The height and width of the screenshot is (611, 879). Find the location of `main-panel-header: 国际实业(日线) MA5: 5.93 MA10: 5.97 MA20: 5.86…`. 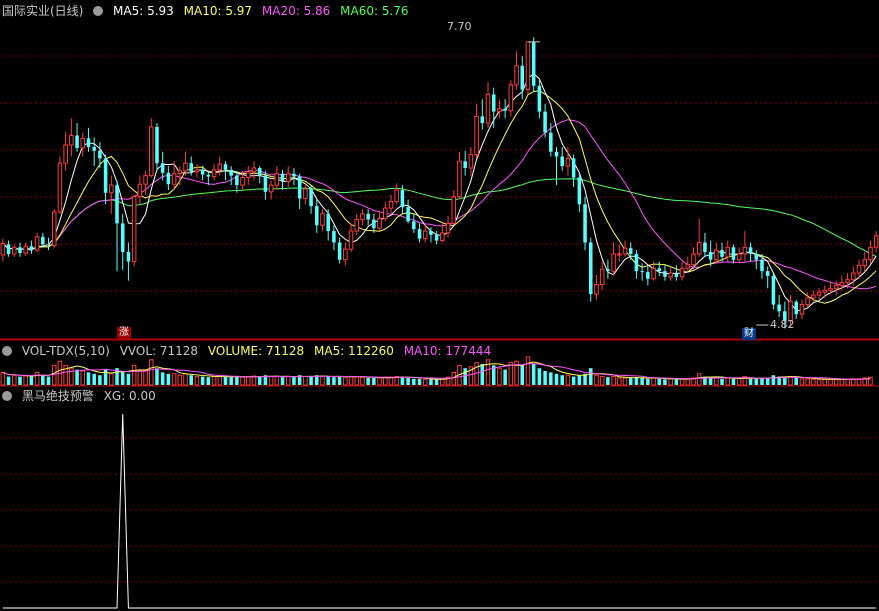

main-panel-header: 国际实业(日线) MA5: 5.93 MA10: 5.97 MA20: 5.86… is located at coordinates (208, 11).